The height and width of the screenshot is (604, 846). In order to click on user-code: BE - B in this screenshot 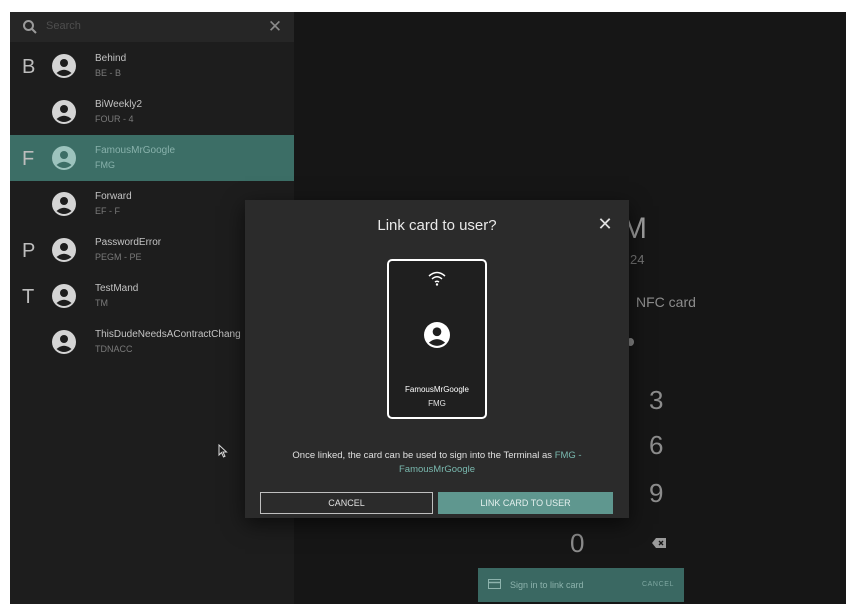, I will do `click(108, 73)`.